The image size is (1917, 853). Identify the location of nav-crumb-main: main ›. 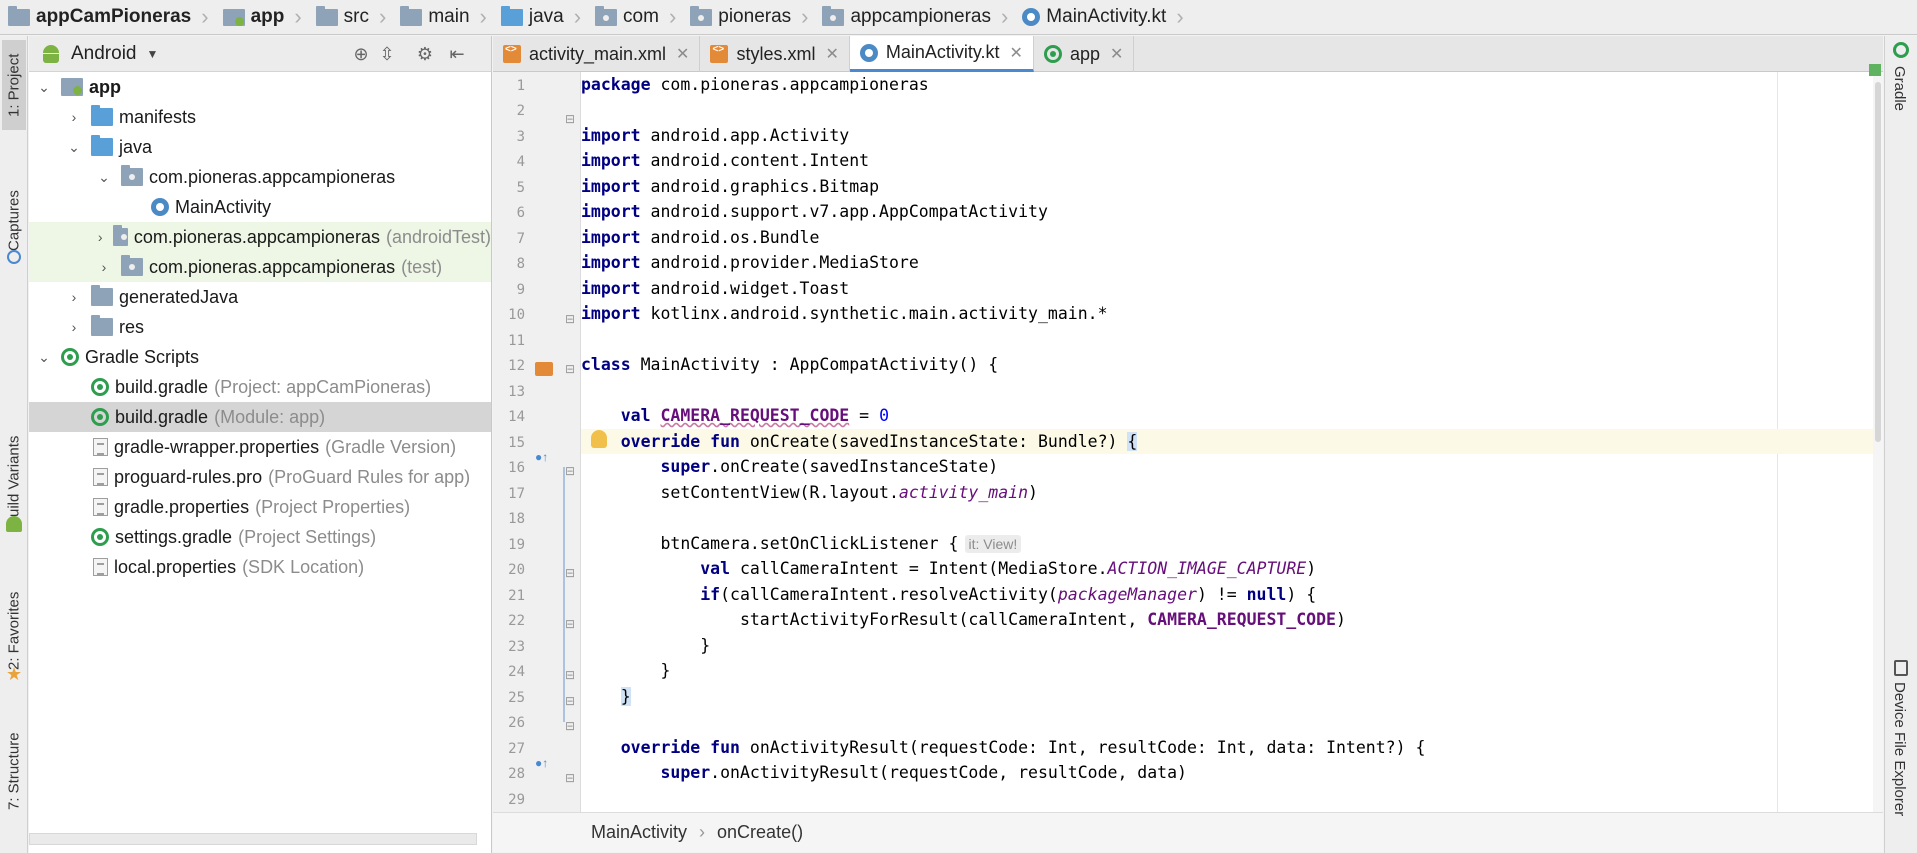
(442, 17).